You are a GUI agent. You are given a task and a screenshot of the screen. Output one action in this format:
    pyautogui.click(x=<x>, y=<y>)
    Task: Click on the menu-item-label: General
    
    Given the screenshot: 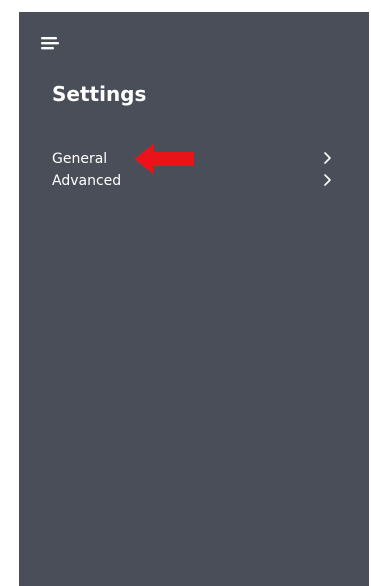 What is the action you would take?
    pyautogui.click(x=80, y=159)
    